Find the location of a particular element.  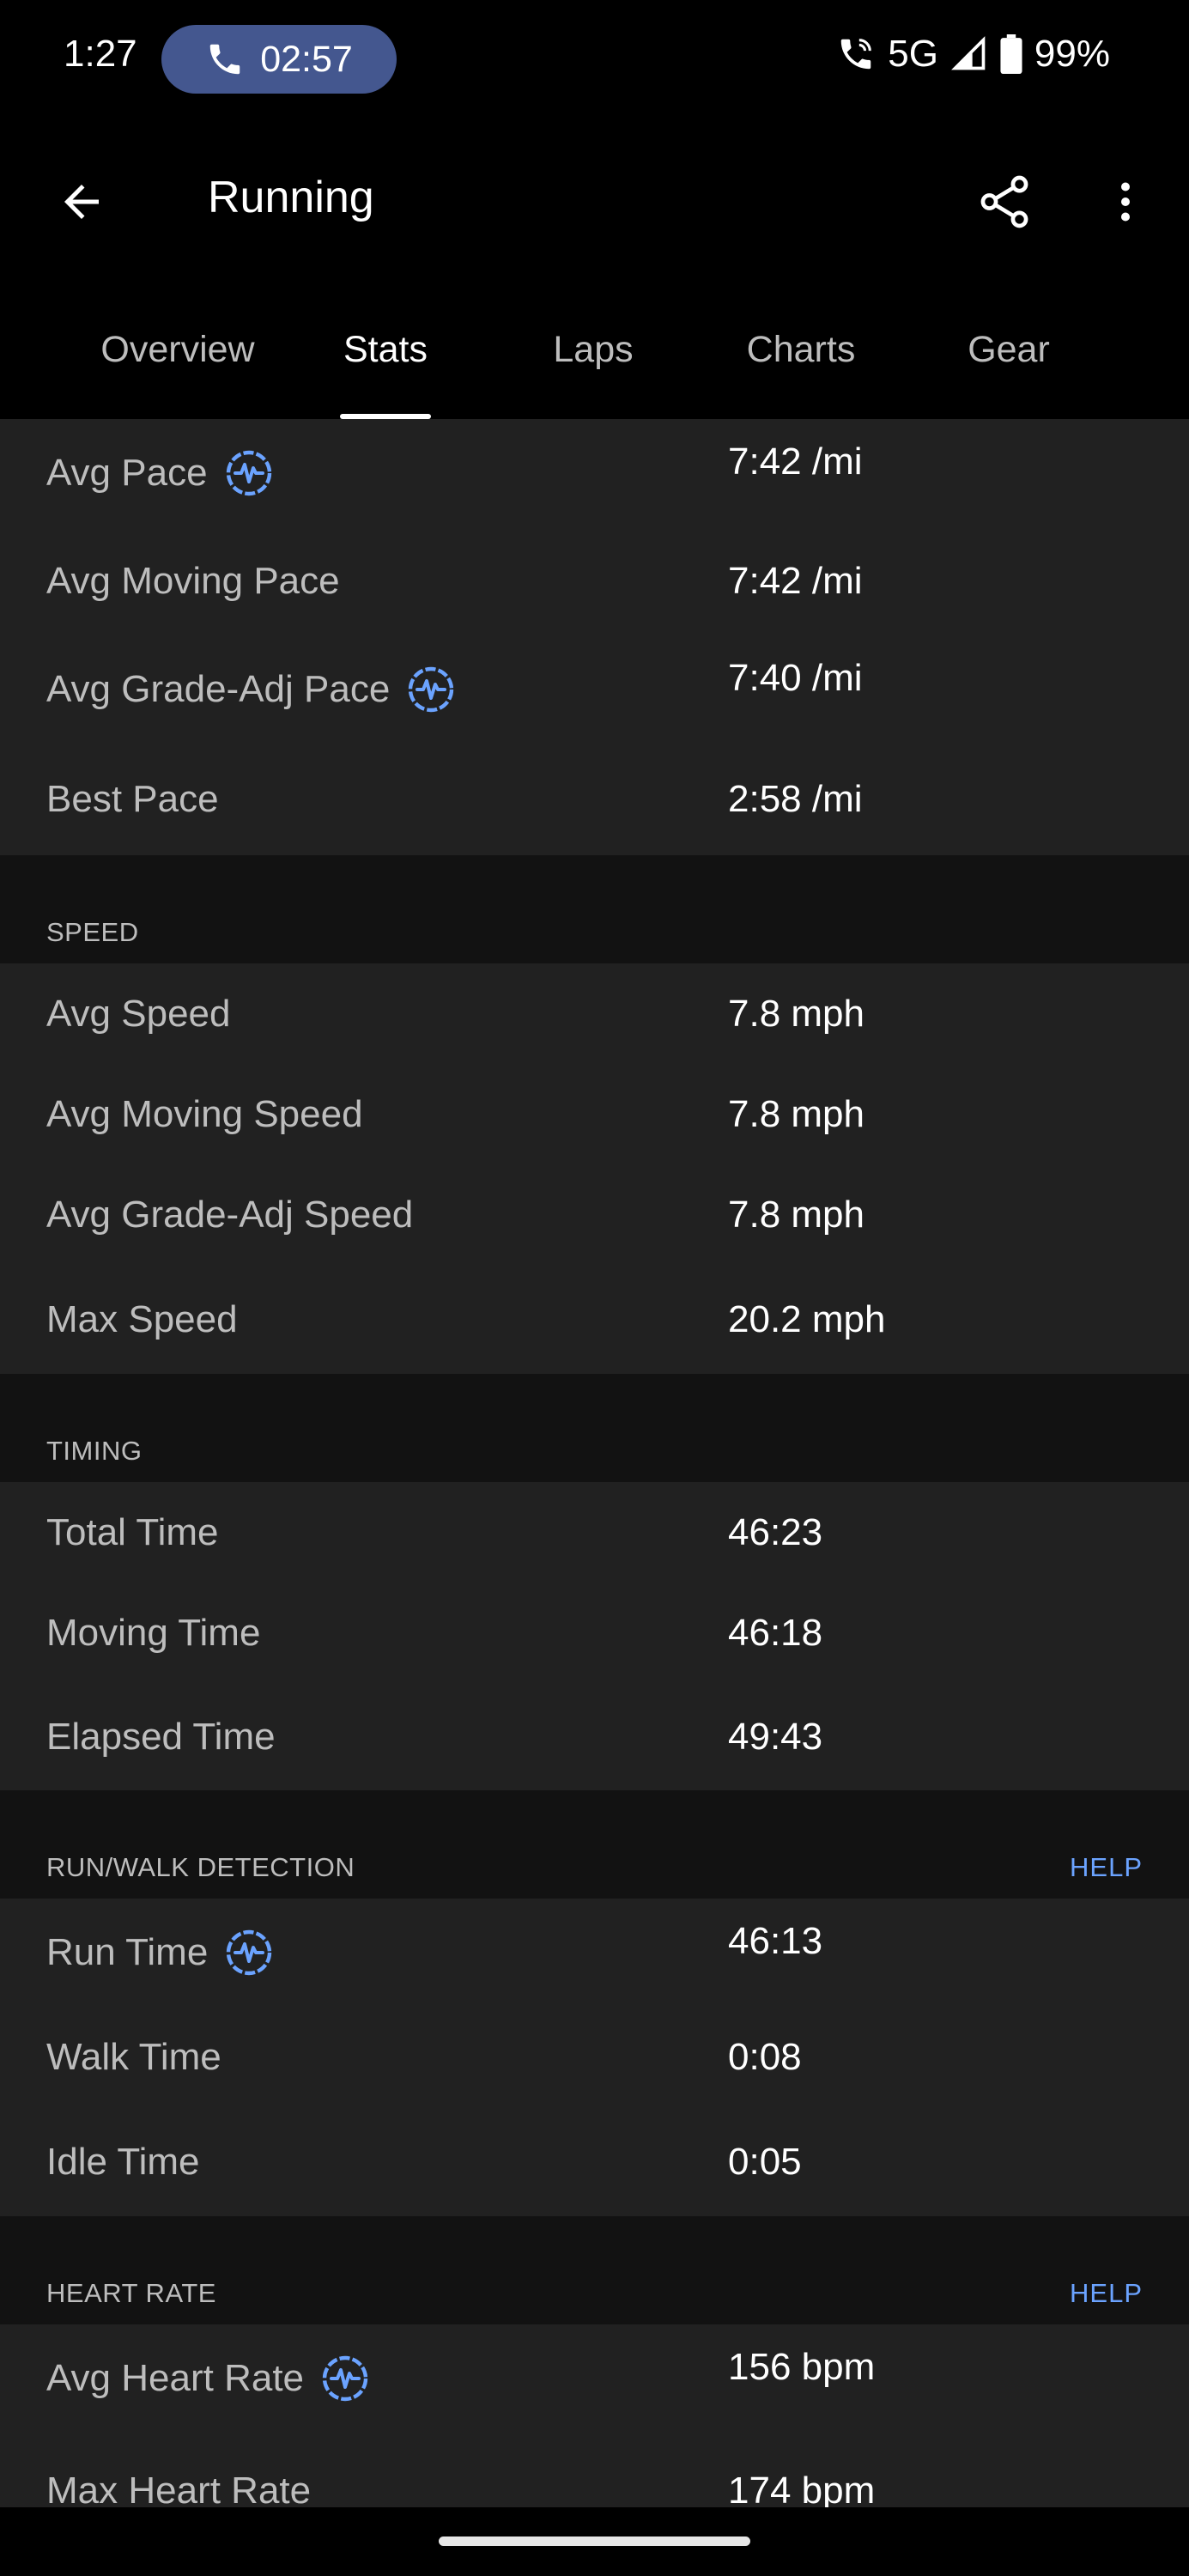

stat-row-walk-time: Walk Time 0:08 is located at coordinates (594, 2057).